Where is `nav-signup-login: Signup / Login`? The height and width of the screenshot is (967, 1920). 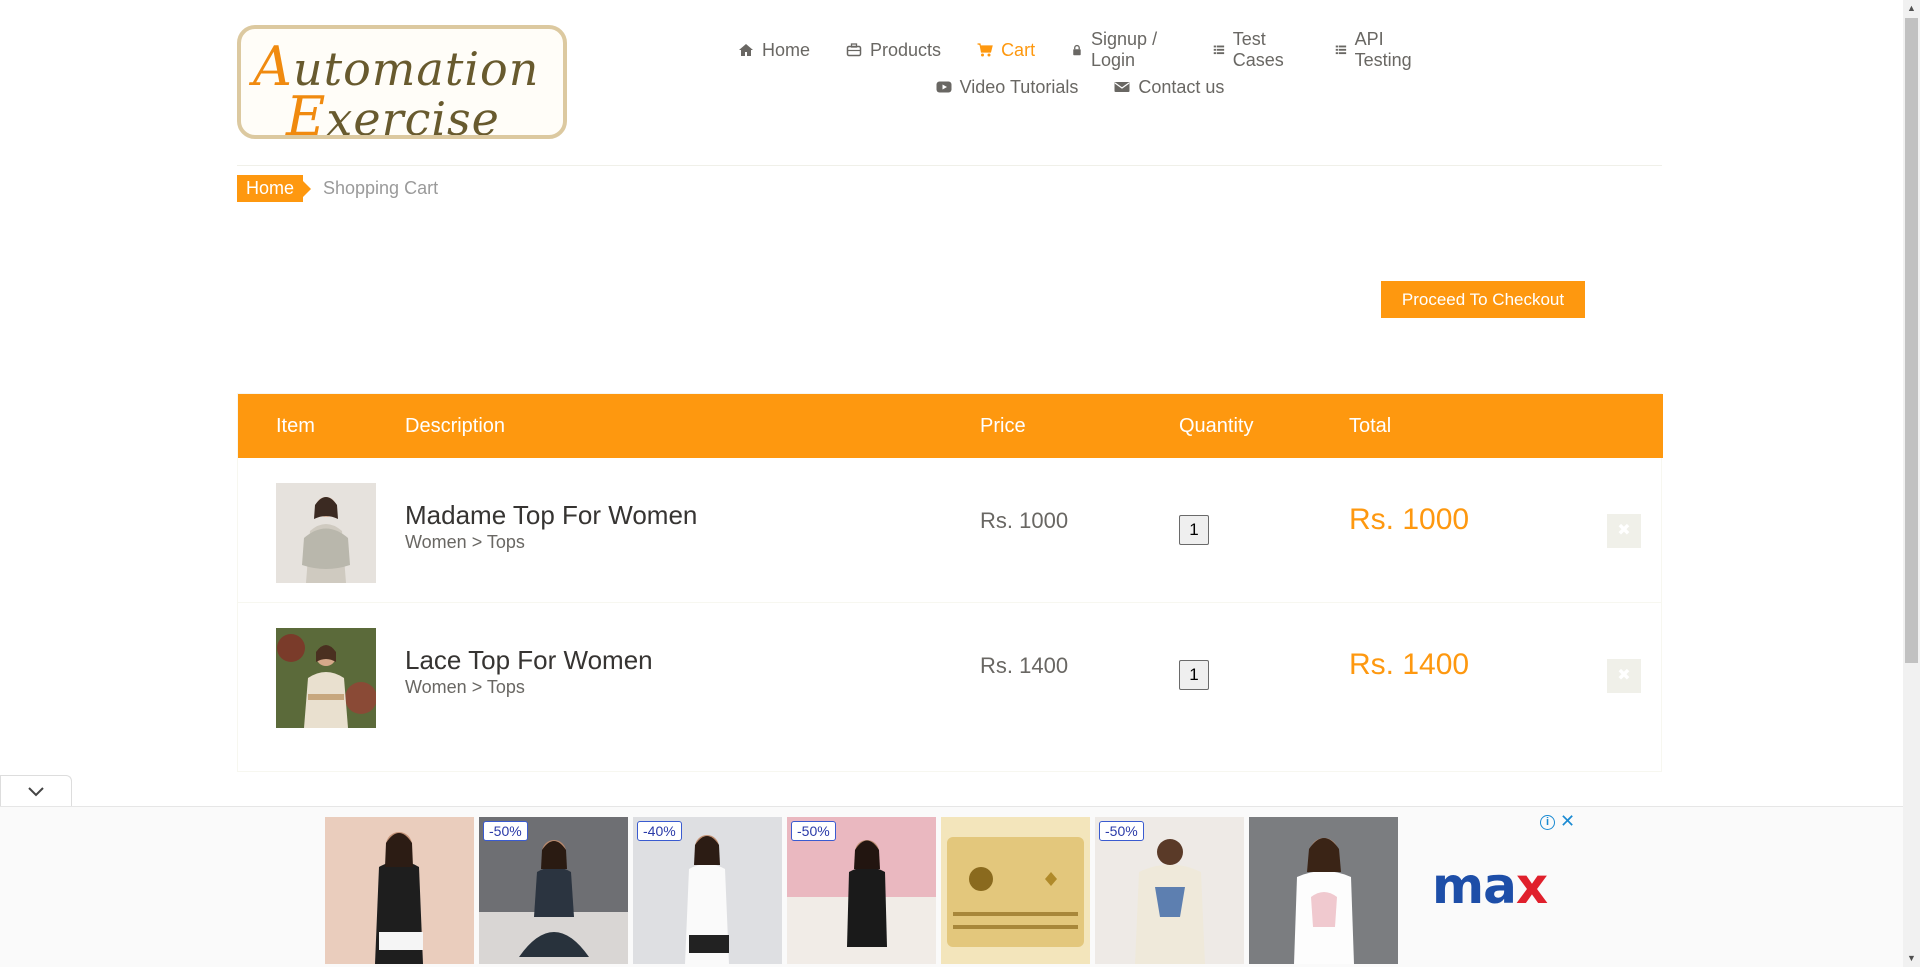
nav-signup-login: Signup / Login is located at coordinates (1124, 49).